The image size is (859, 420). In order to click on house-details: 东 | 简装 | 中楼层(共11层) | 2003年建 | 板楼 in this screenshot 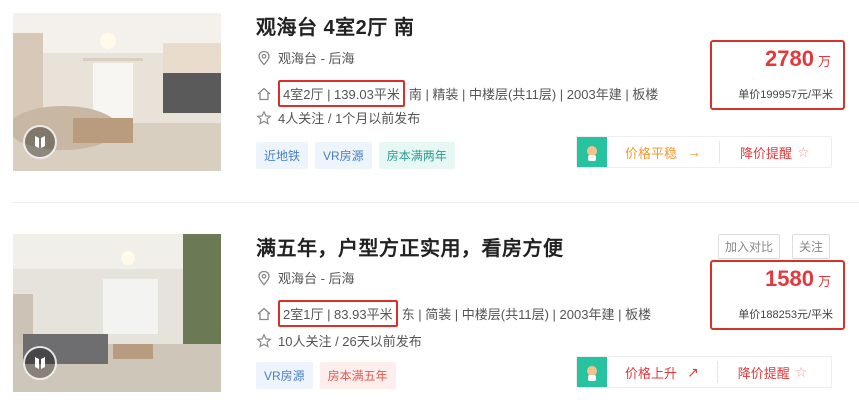, I will do `click(526, 314)`.